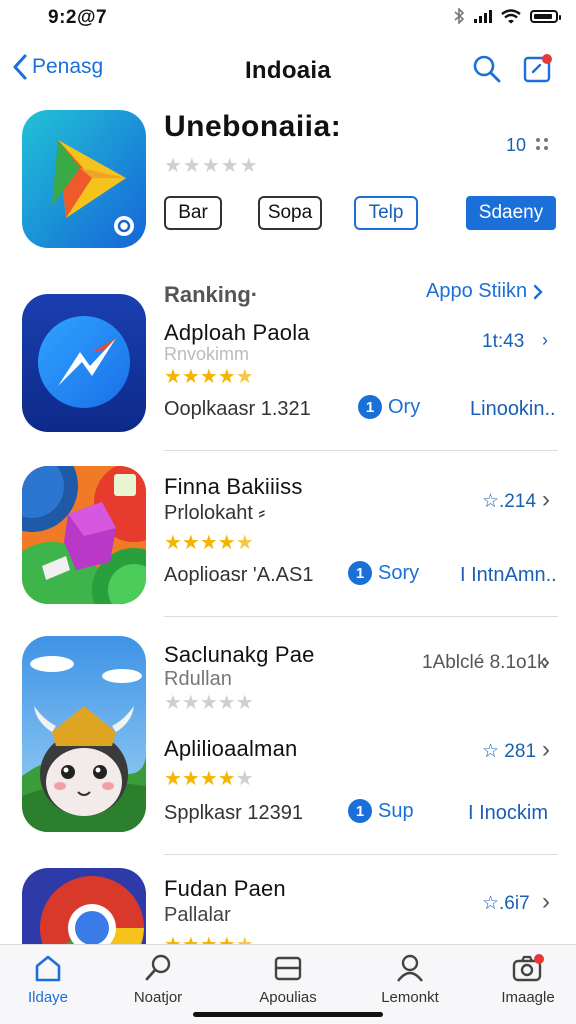 Image resolution: width=576 pixels, height=1024 pixels. What do you see at coordinates (211, 166) in the screenshot?
I see `featured-rating-stars: ★★★★★` at bounding box center [211, 166].